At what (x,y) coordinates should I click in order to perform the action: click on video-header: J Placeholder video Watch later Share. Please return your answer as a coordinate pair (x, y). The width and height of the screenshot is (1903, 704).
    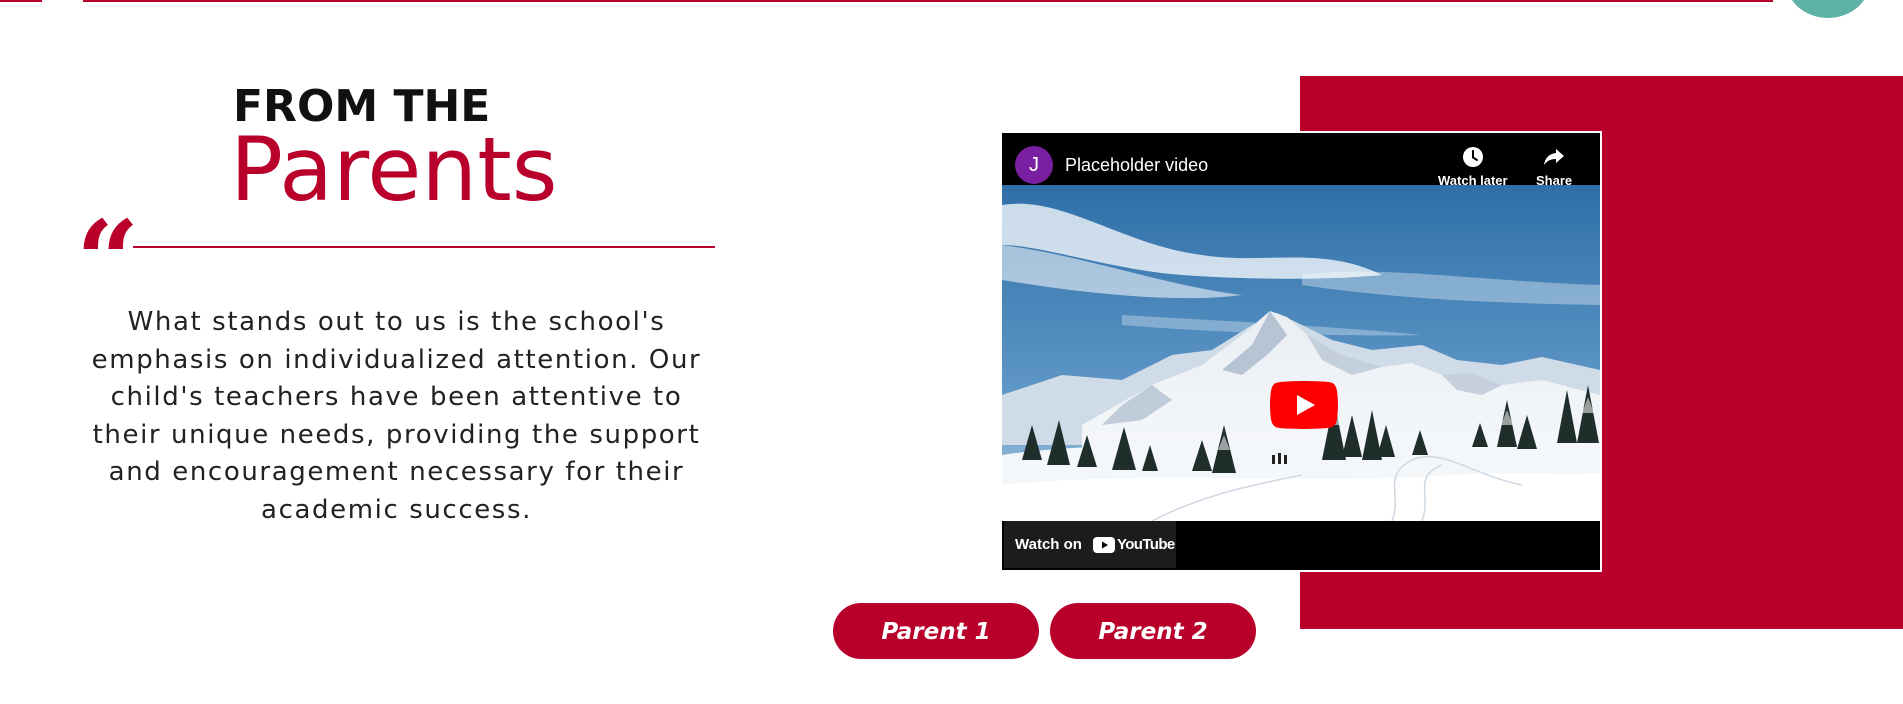
    Looking at the image, I should click on (1301, 160).